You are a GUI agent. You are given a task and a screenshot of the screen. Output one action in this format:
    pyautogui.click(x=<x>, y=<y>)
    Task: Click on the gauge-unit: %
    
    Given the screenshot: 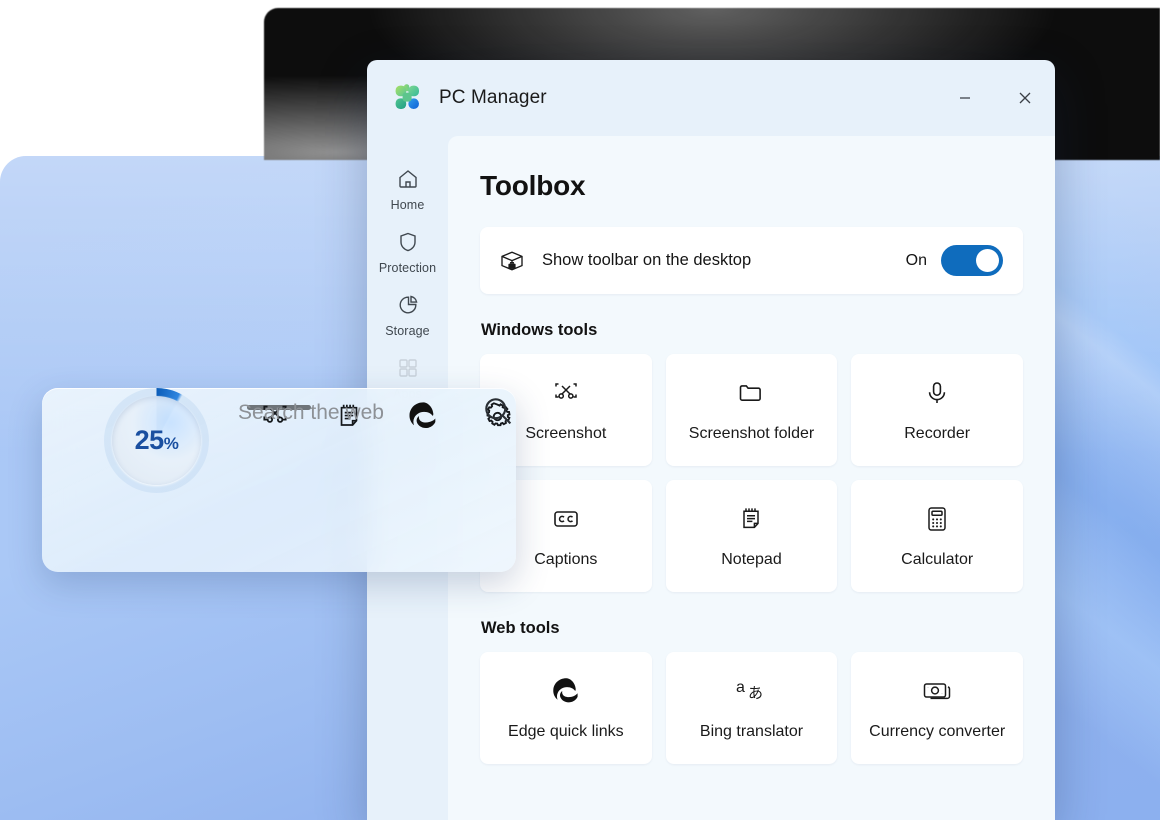 What is the action you would take?
    pyautogui.click(x=171, y=443)
    